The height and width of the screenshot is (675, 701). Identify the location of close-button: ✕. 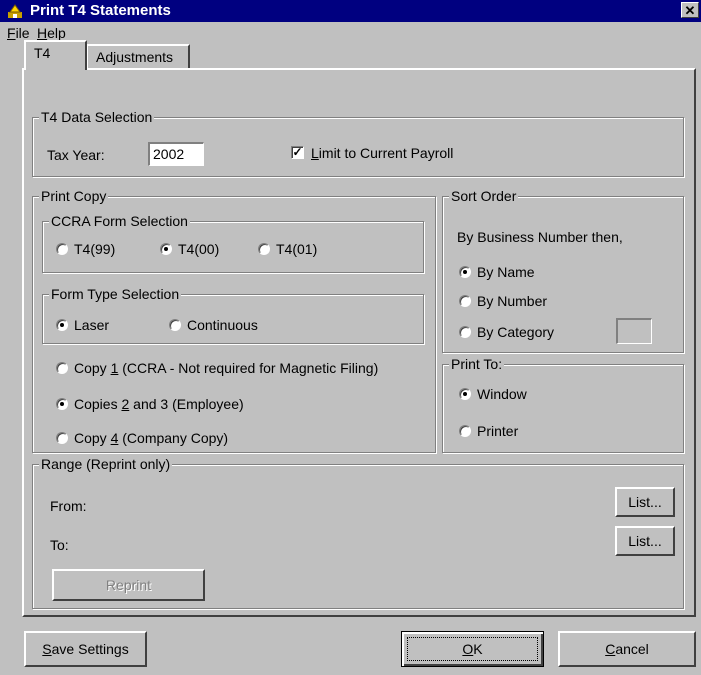
(690, 10).